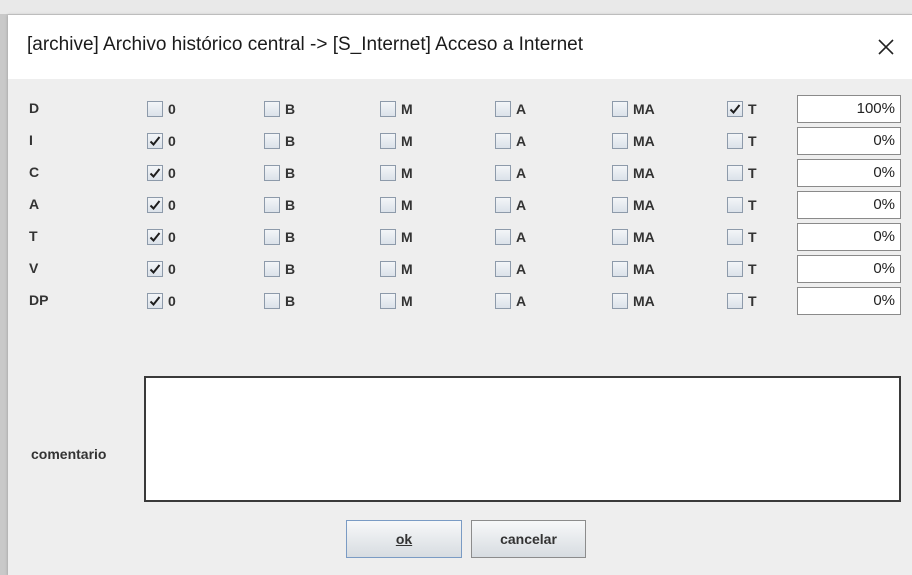 Image resolution: width=912 pixels, height=575 pixels. I want to click on checkbox-label: T, so click(752, 301).